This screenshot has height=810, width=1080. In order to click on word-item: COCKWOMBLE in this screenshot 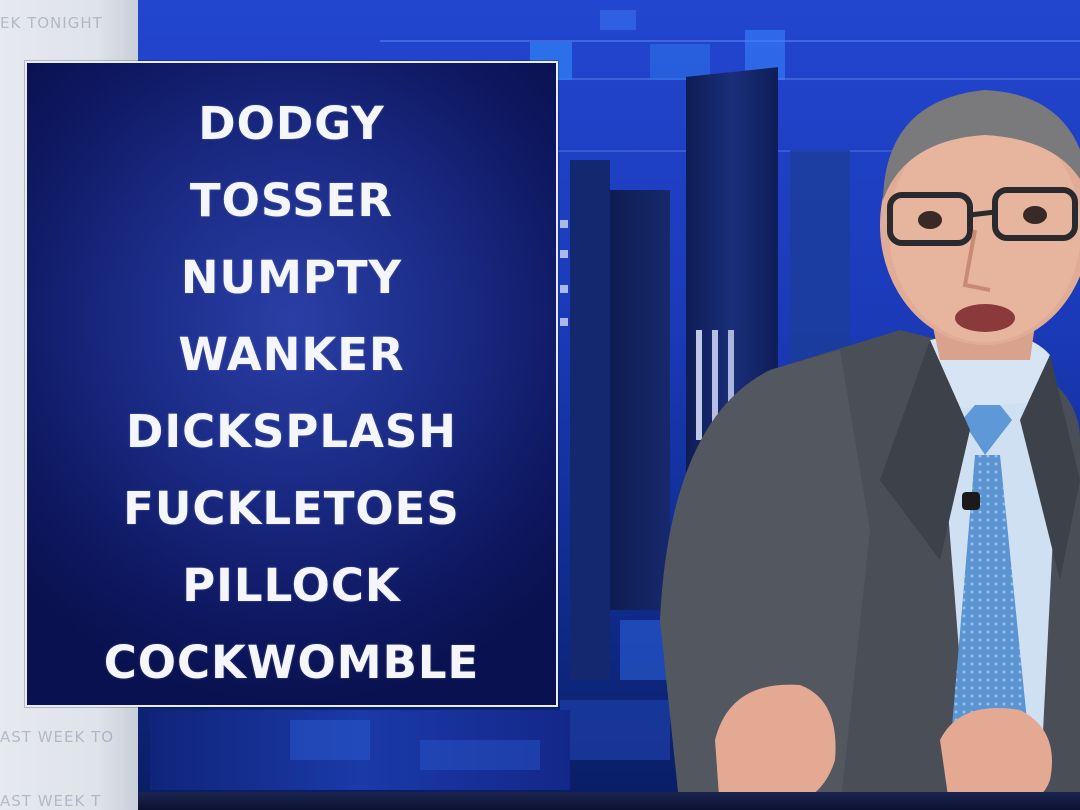, I will do `click(291, 662)`.